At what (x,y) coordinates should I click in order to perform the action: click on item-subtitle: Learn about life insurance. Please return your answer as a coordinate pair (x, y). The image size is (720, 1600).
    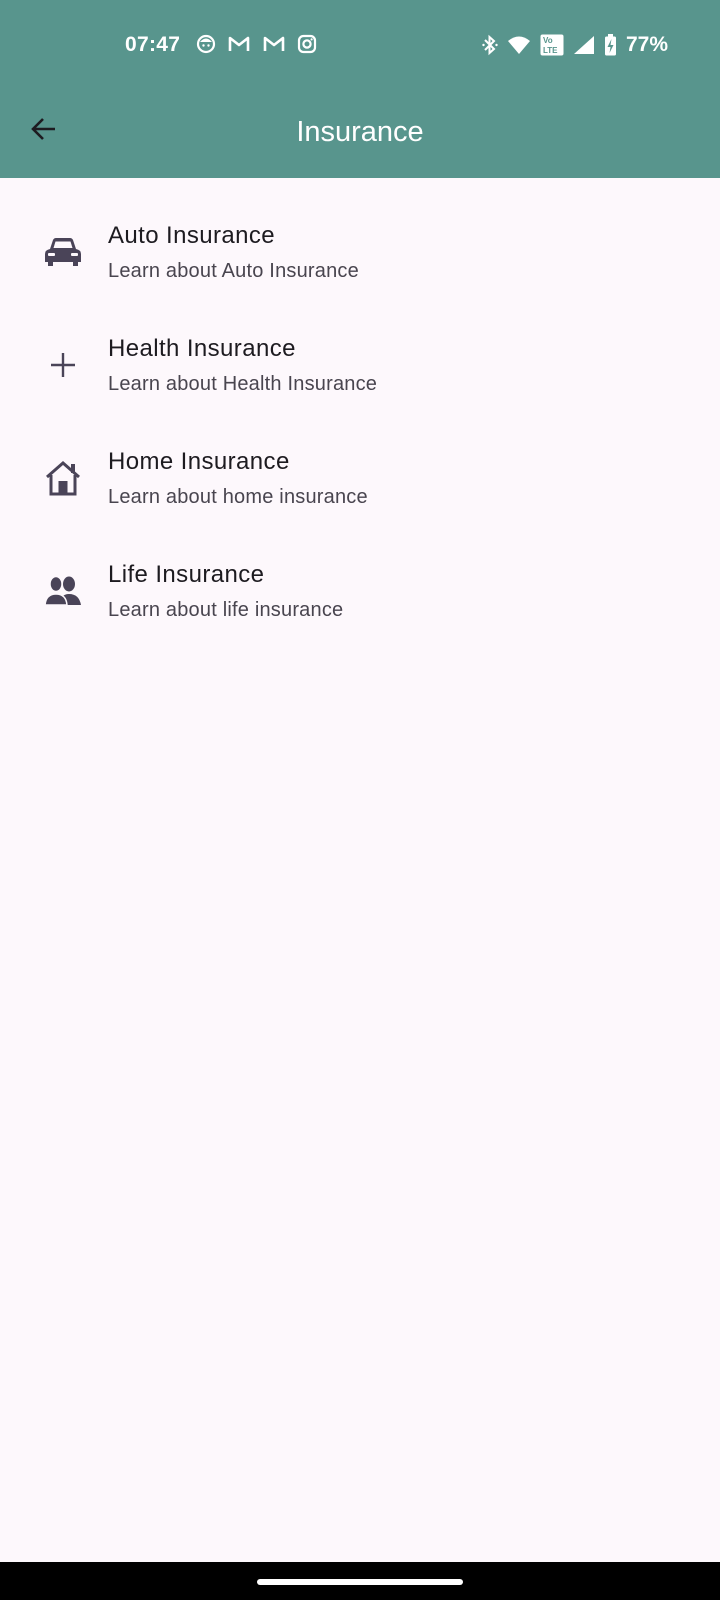
    Looking at the image, I should click on (226, 610).